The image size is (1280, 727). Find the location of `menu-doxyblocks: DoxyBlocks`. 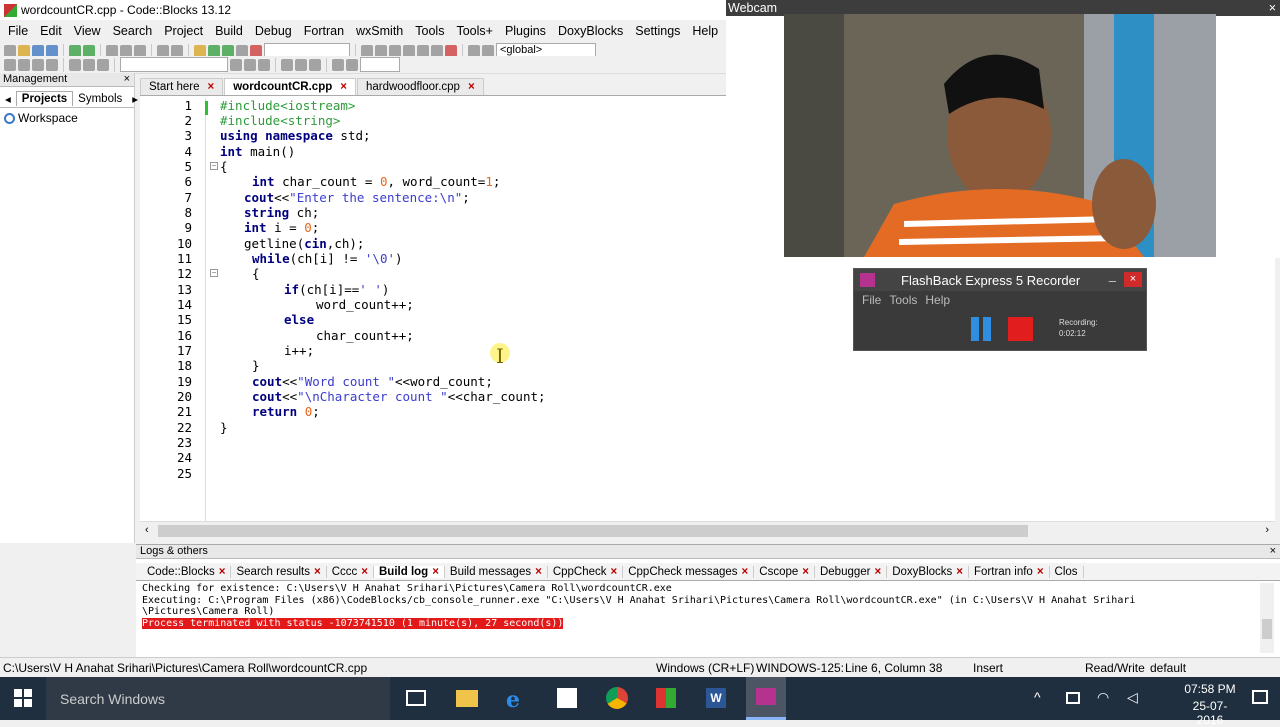

menu-doxyblocks: DoxyBlocks is located at coordinates (590, 31).